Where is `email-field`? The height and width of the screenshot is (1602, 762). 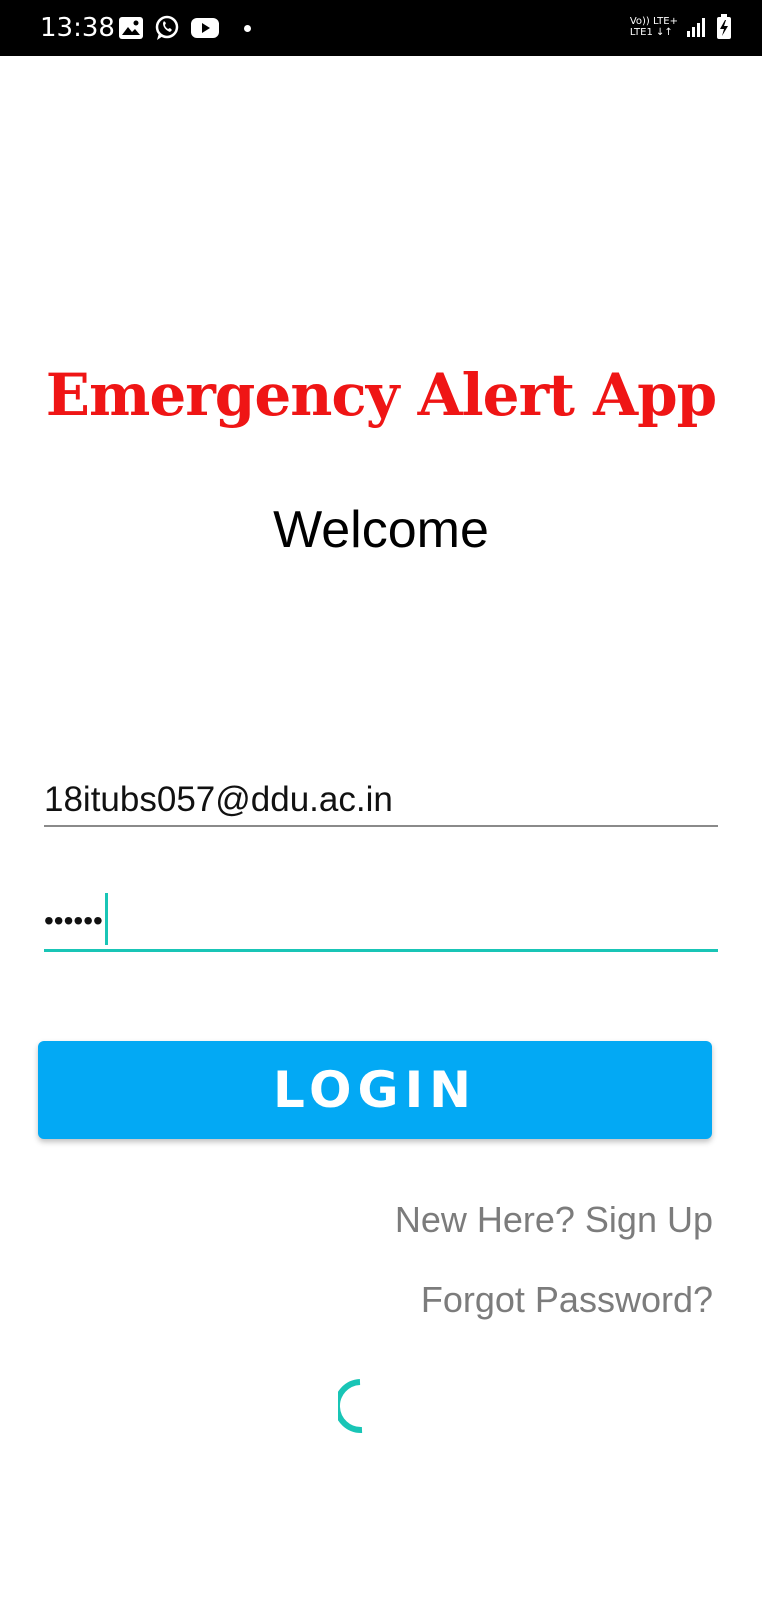
email-field is located at coordinates (381, 801).